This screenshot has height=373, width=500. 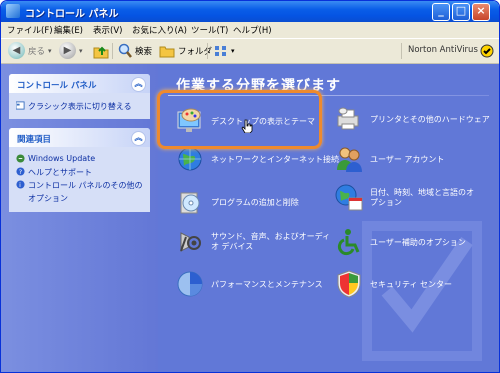 What do you see at coordinates (48, 198) in the screenshot?
I see `other-options-label-2: オプション` at bounding box center [48, 198].